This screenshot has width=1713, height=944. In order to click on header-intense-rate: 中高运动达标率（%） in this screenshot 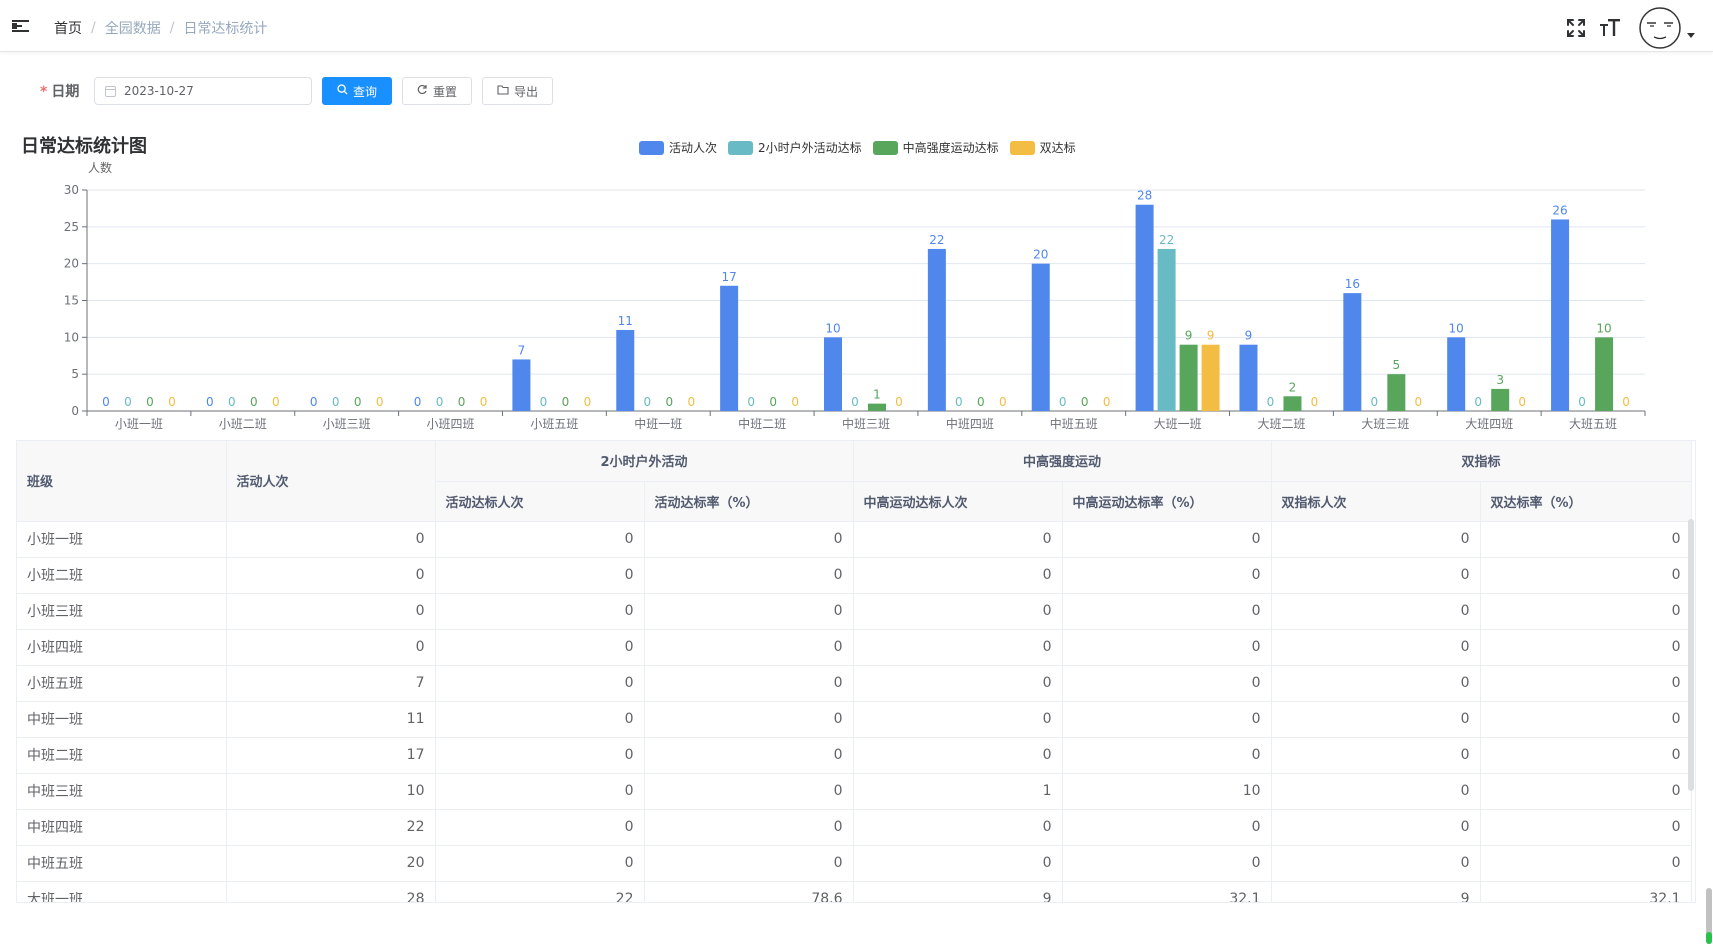, I will do `click(1167, 501)`.